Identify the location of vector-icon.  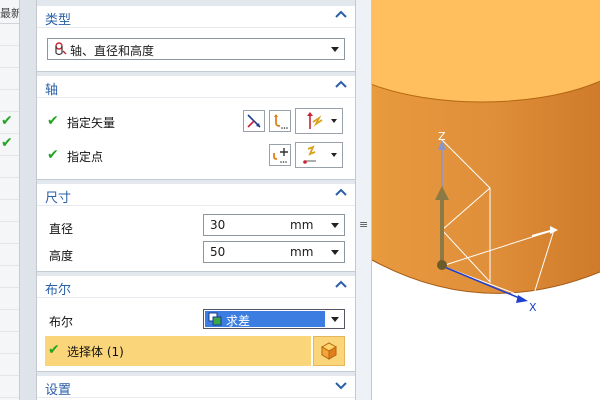
(254, 121).